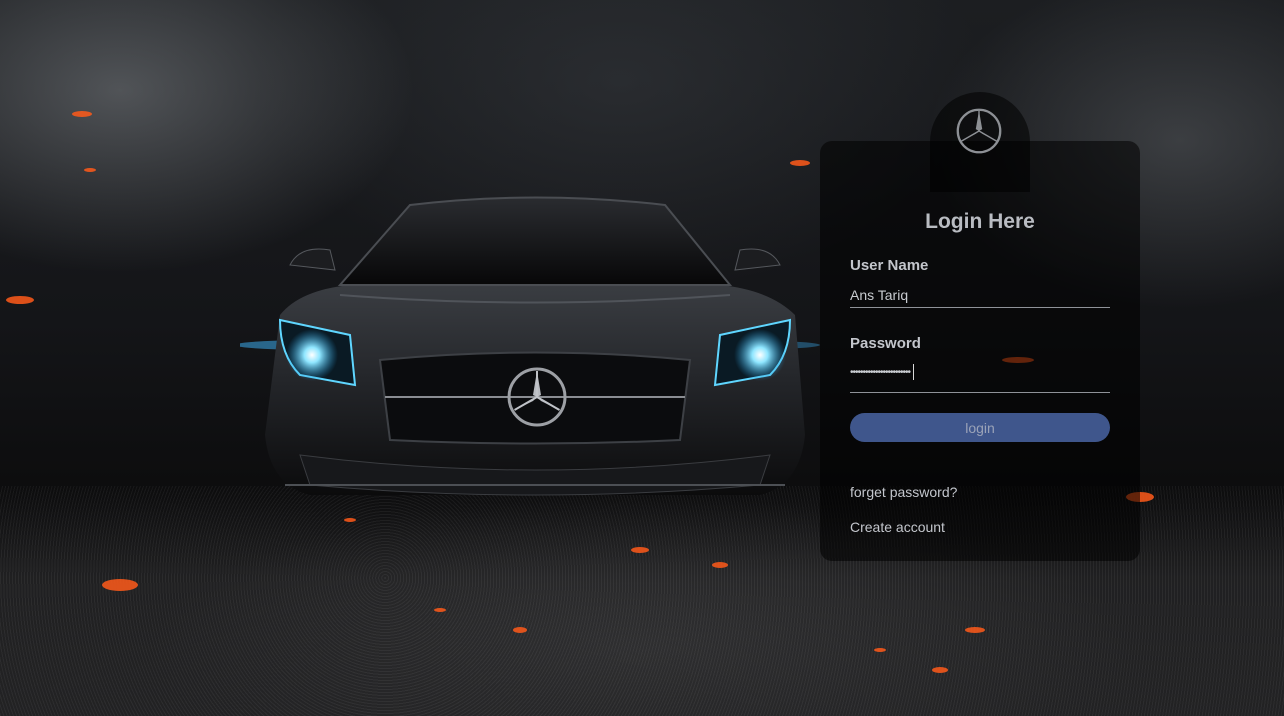 This screenshot has width=1284, height=716. What do you see at coordinates (980, 427) in the screenshot?
I see `login-button: login` at bounding box center [980, 427].